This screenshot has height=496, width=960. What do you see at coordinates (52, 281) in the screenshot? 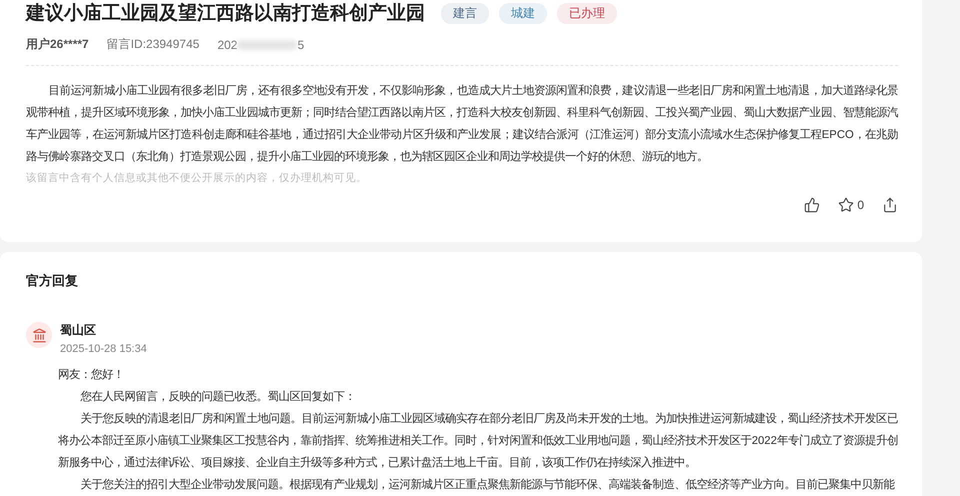
I see `section-heading: 官方回复` at bounding box center [52, 281].